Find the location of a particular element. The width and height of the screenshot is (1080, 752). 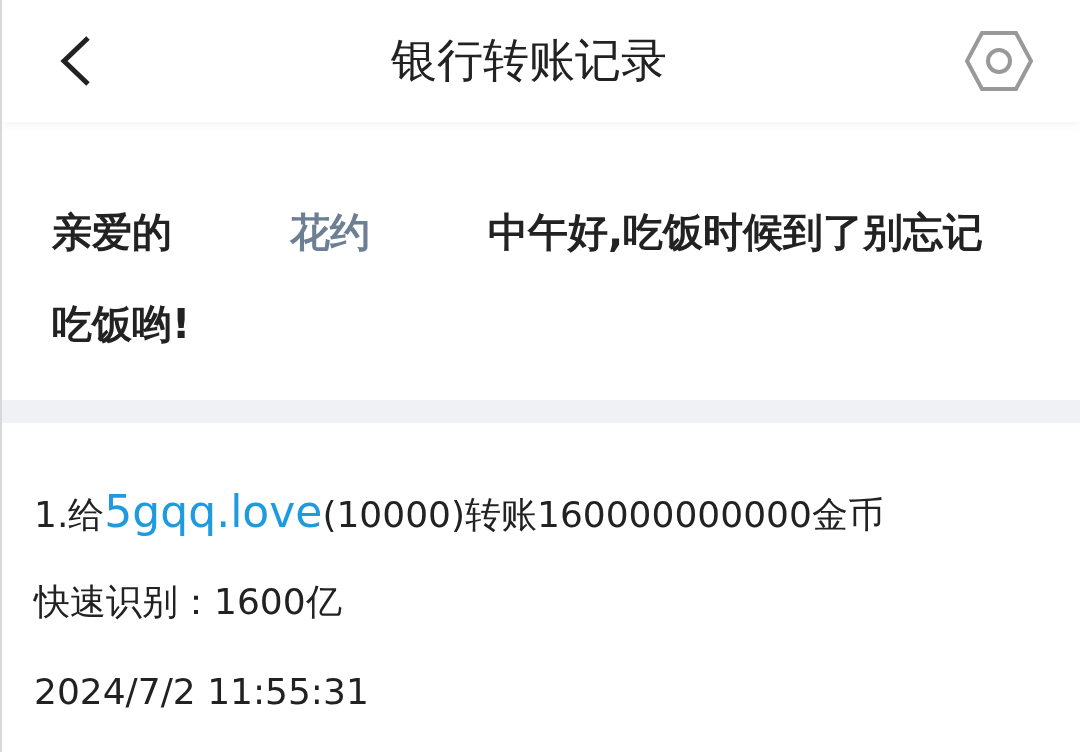

quick-recognition-text: 快速识别：1600亿 is located at coordinates (188, 602).